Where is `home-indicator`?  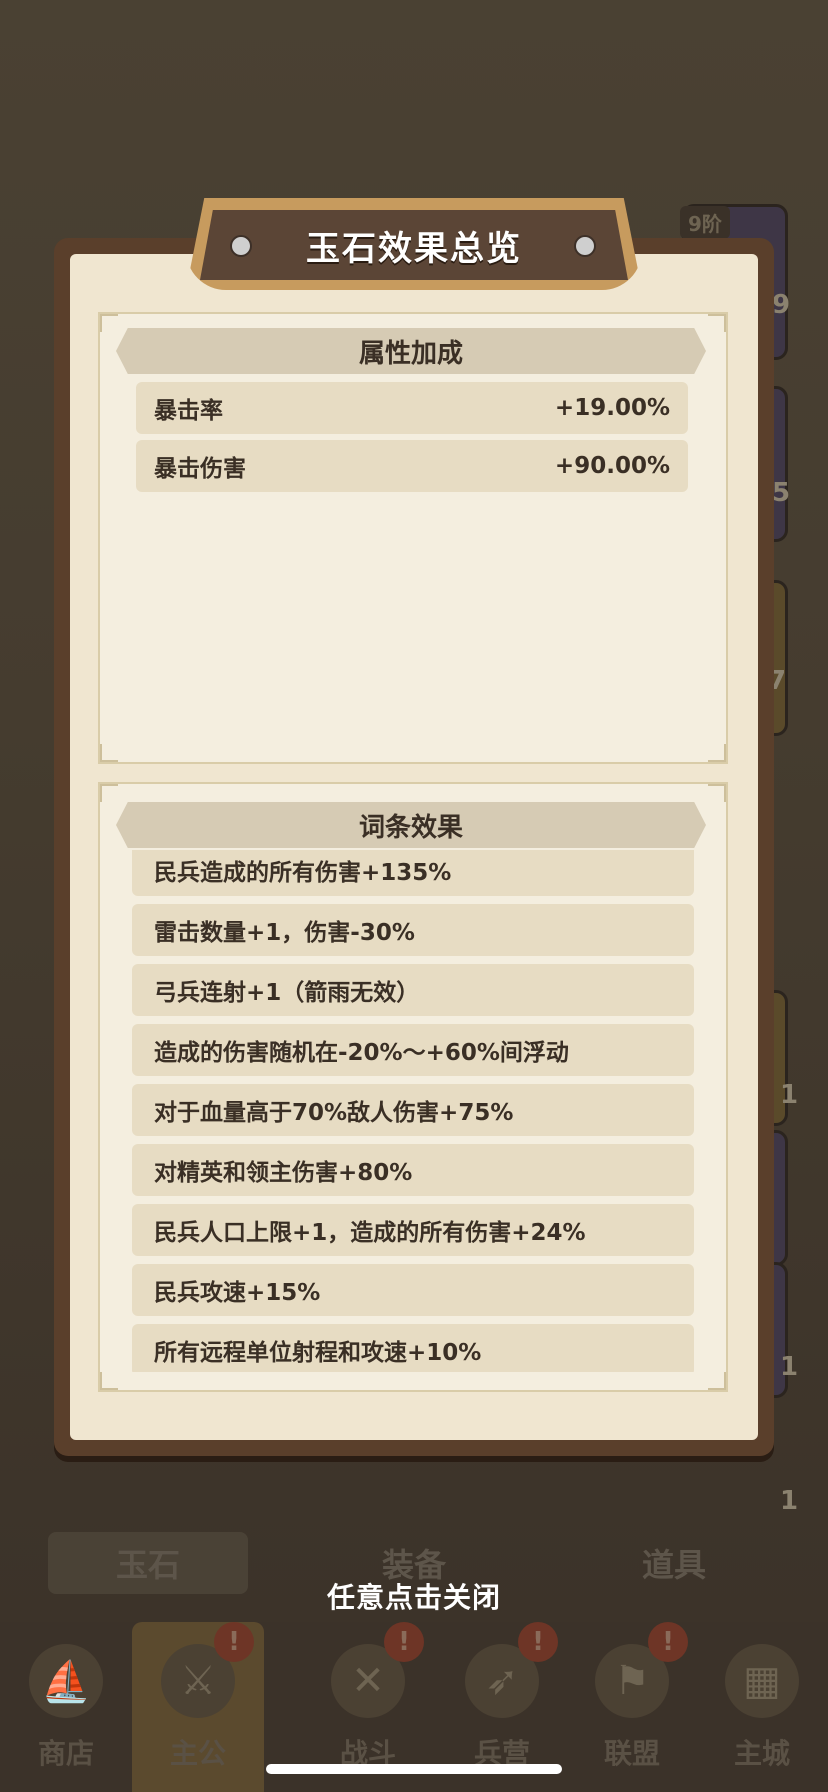
home-indicator is located at coordinates (414, 1769).